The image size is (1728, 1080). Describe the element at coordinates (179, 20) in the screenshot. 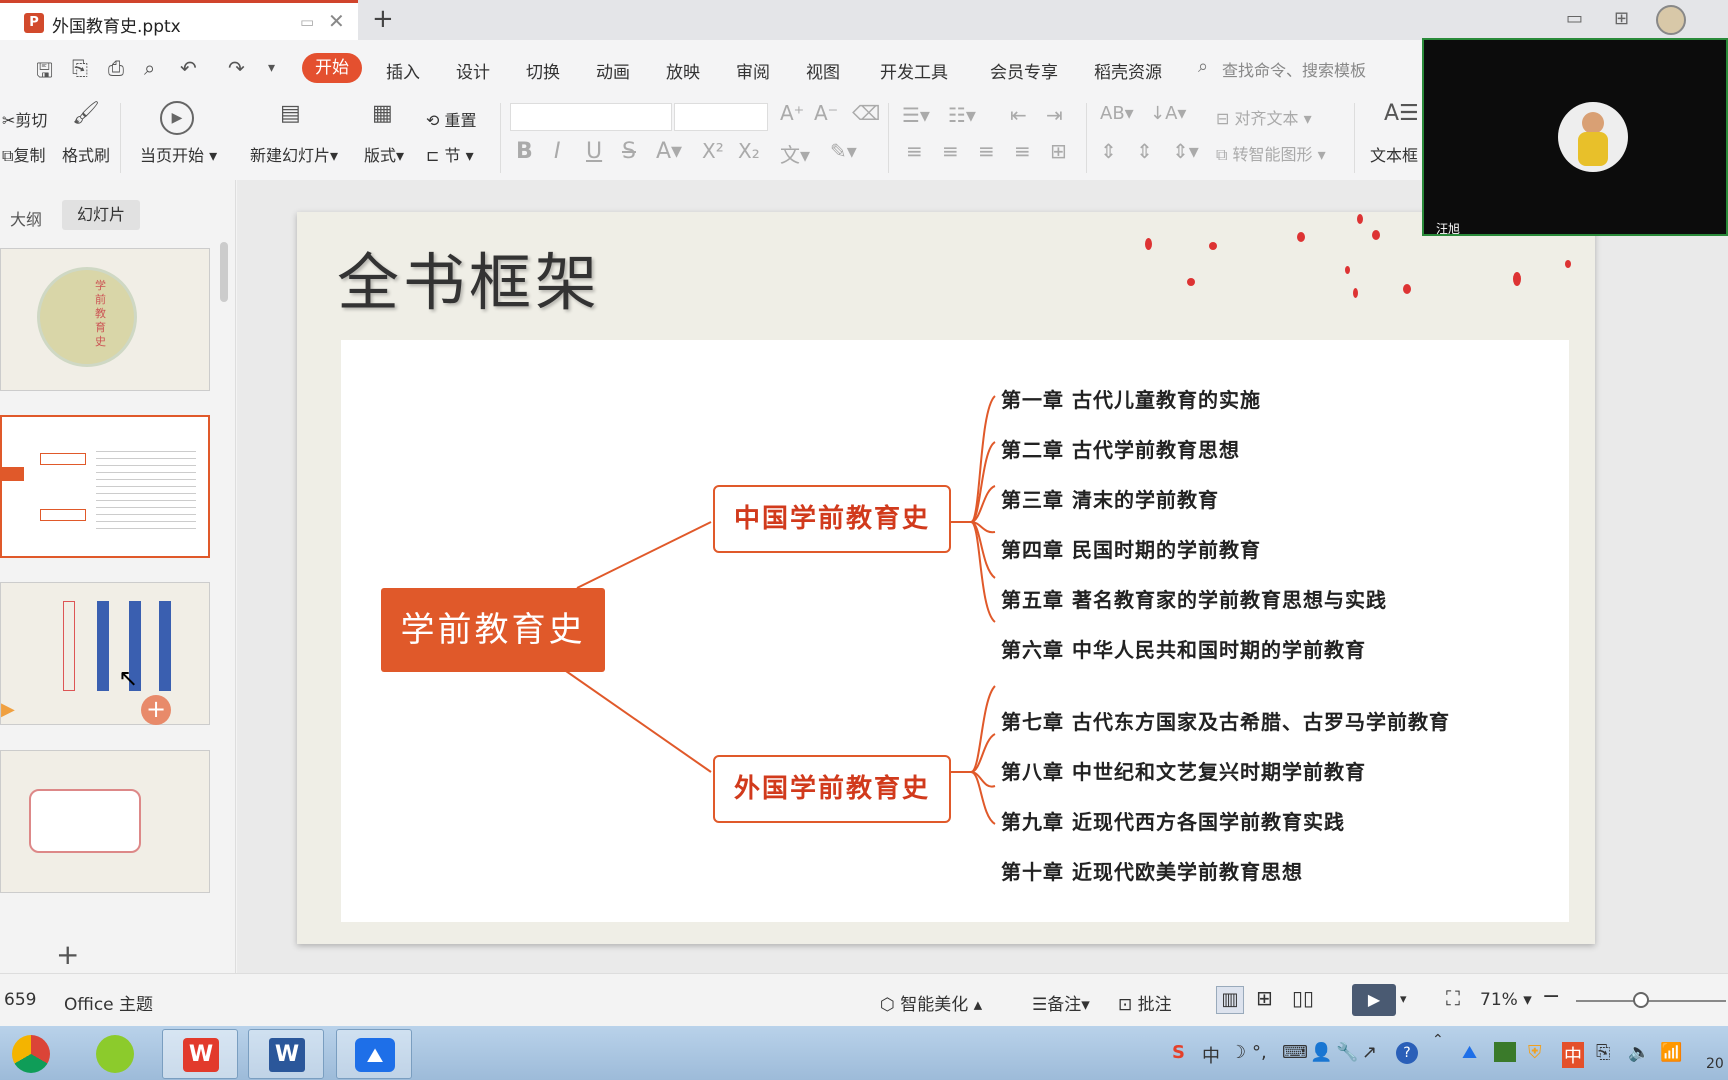

I see `document-tab: P 外国教育史.pptx ▭ ✕` at that location.